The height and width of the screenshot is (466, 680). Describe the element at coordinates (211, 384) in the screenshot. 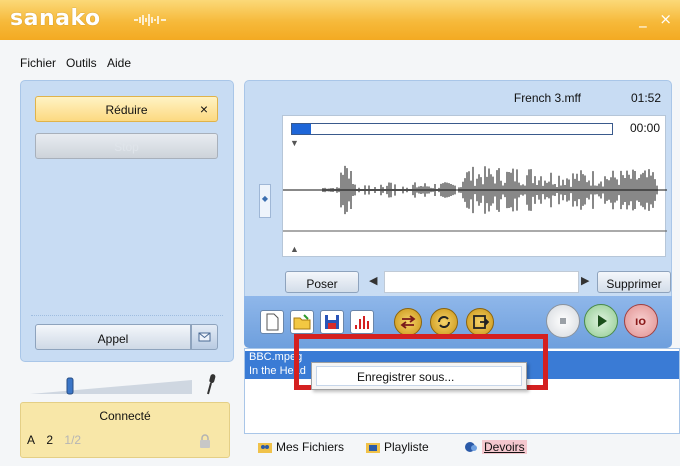

I see `microphone-icon` at that location.